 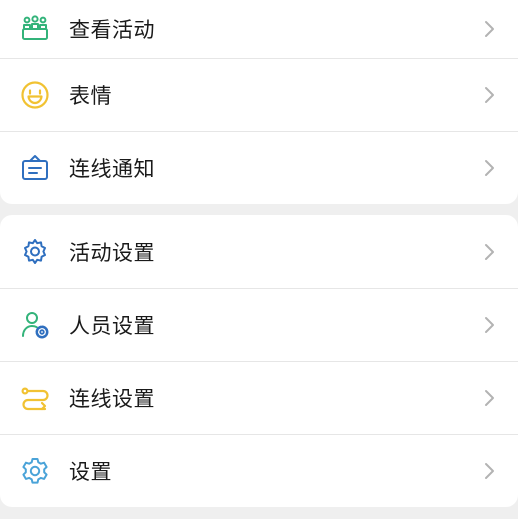 I want to click on link-route-icon, so click(x=35, y=398).